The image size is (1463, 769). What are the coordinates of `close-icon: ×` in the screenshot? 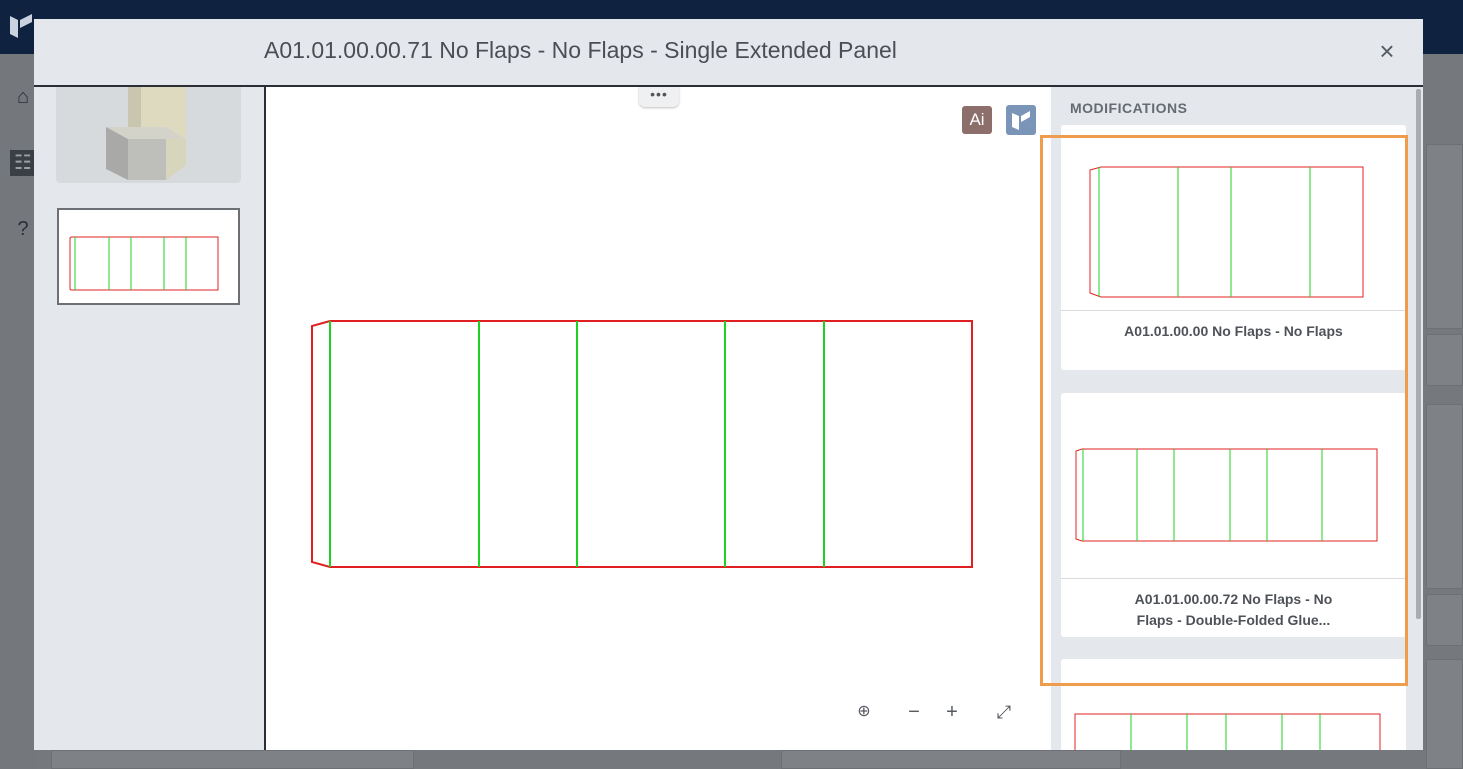 It's located at (1387, 51).